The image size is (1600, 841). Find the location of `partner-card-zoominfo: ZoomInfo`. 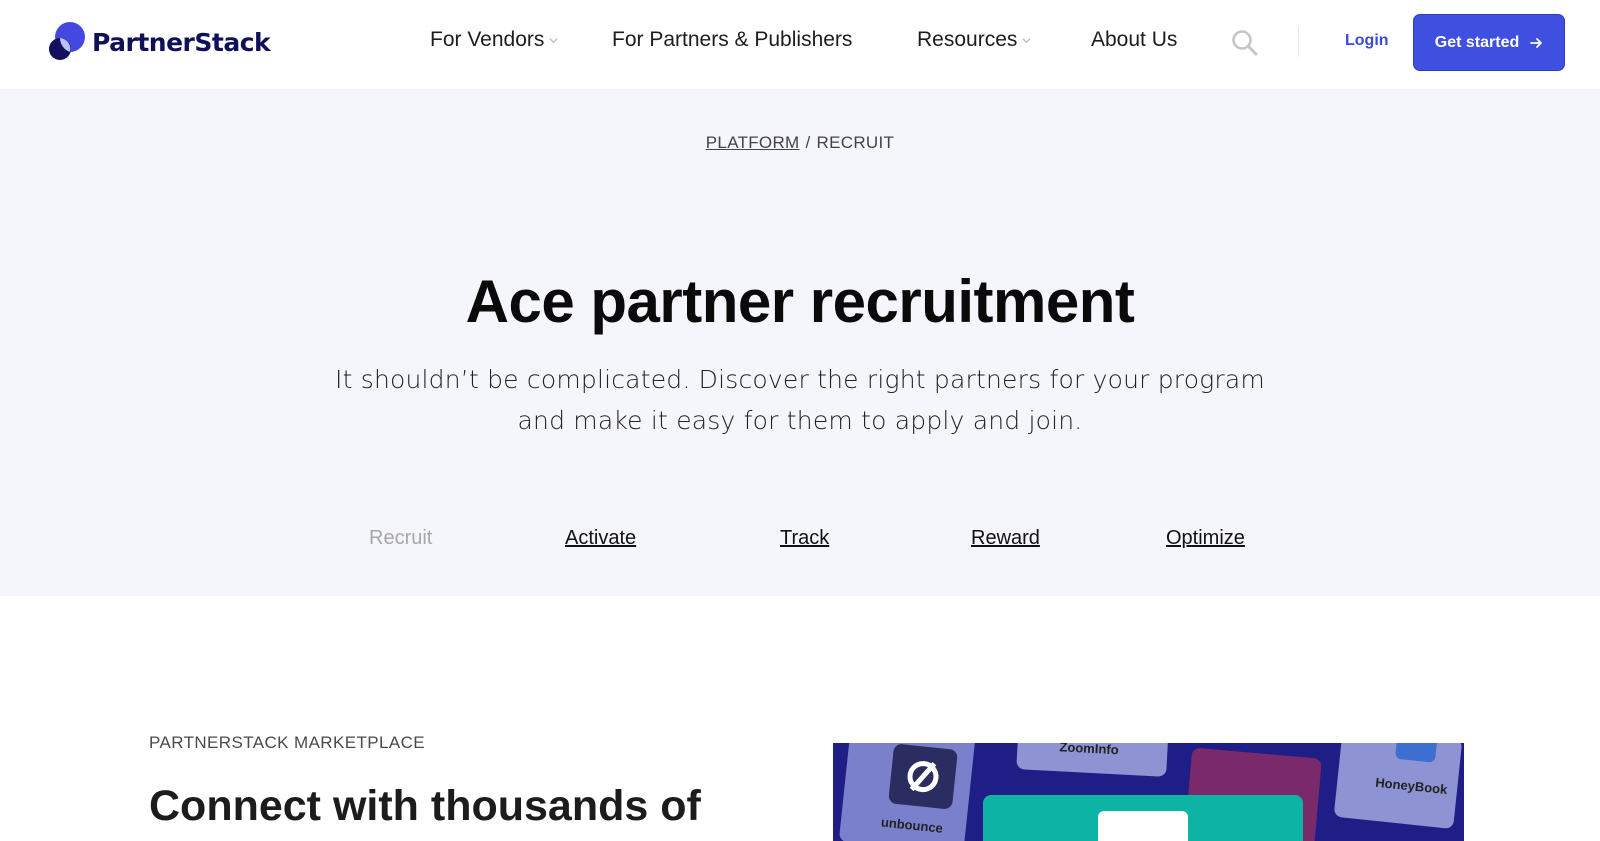

partner-card-zoominfo: ZoomInfo is located at coordinates (1093, 760).